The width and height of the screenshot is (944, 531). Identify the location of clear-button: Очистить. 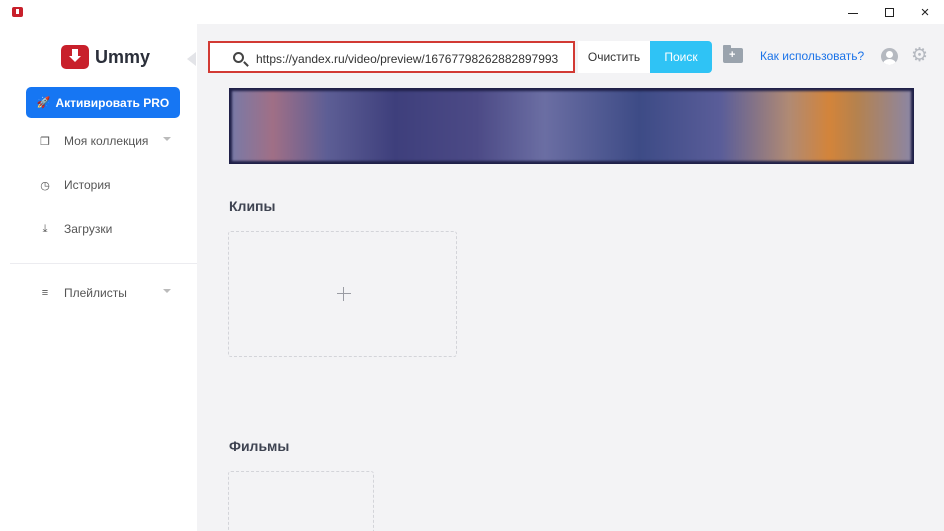
(614, 57).